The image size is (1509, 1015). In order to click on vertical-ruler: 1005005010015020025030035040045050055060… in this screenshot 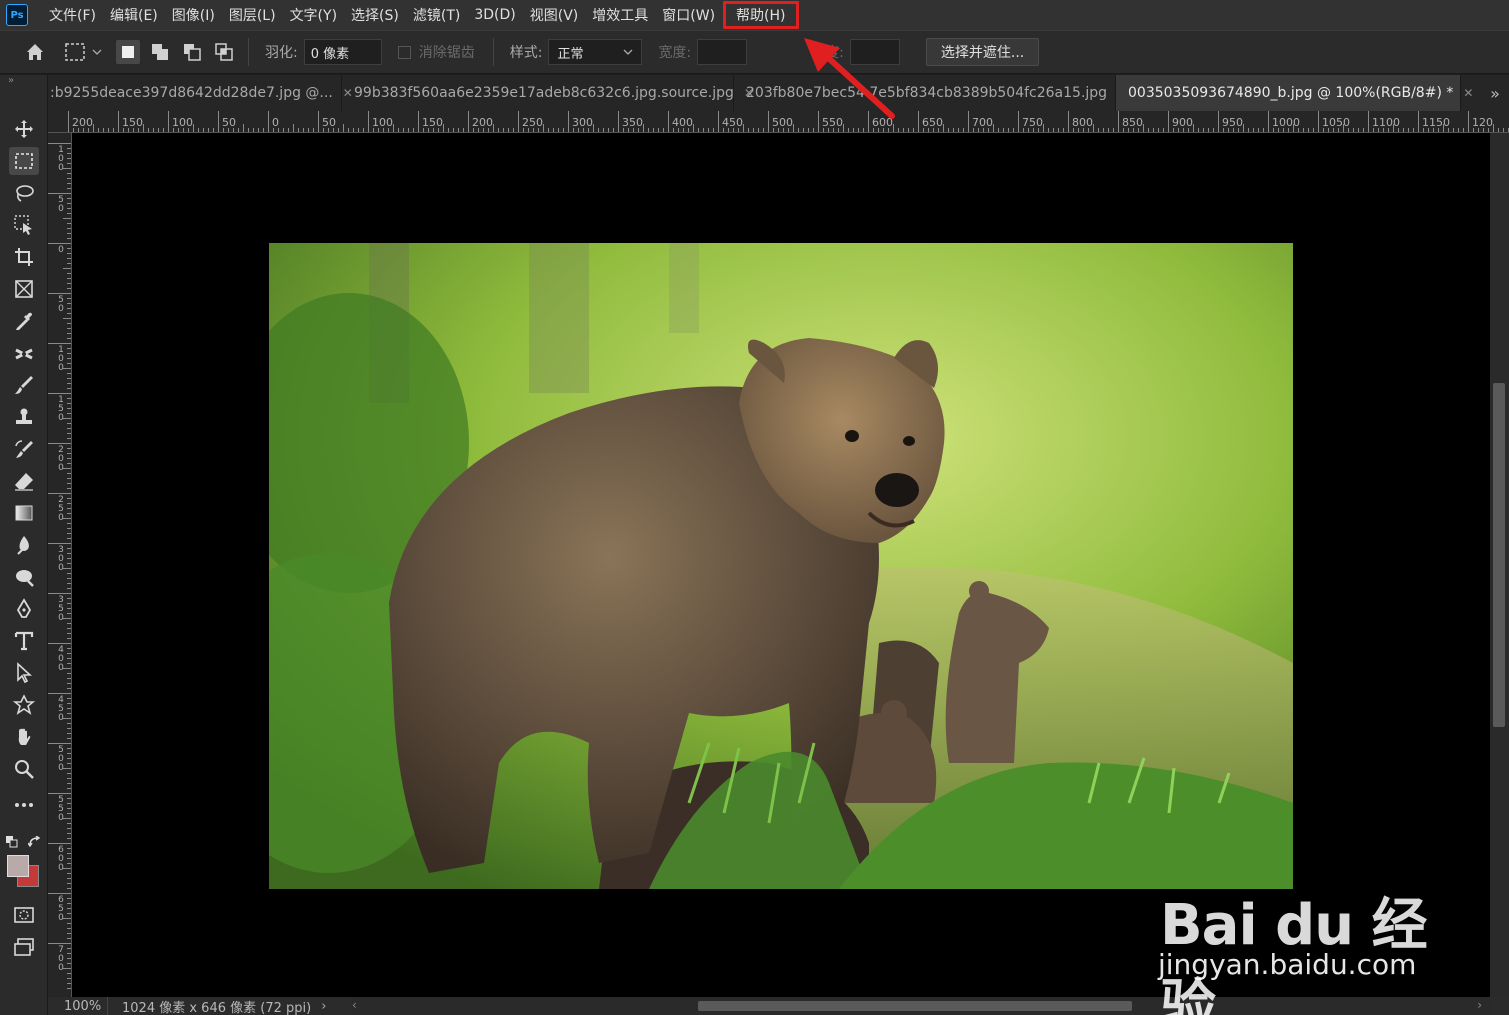, I will do `click(60, 565)`.